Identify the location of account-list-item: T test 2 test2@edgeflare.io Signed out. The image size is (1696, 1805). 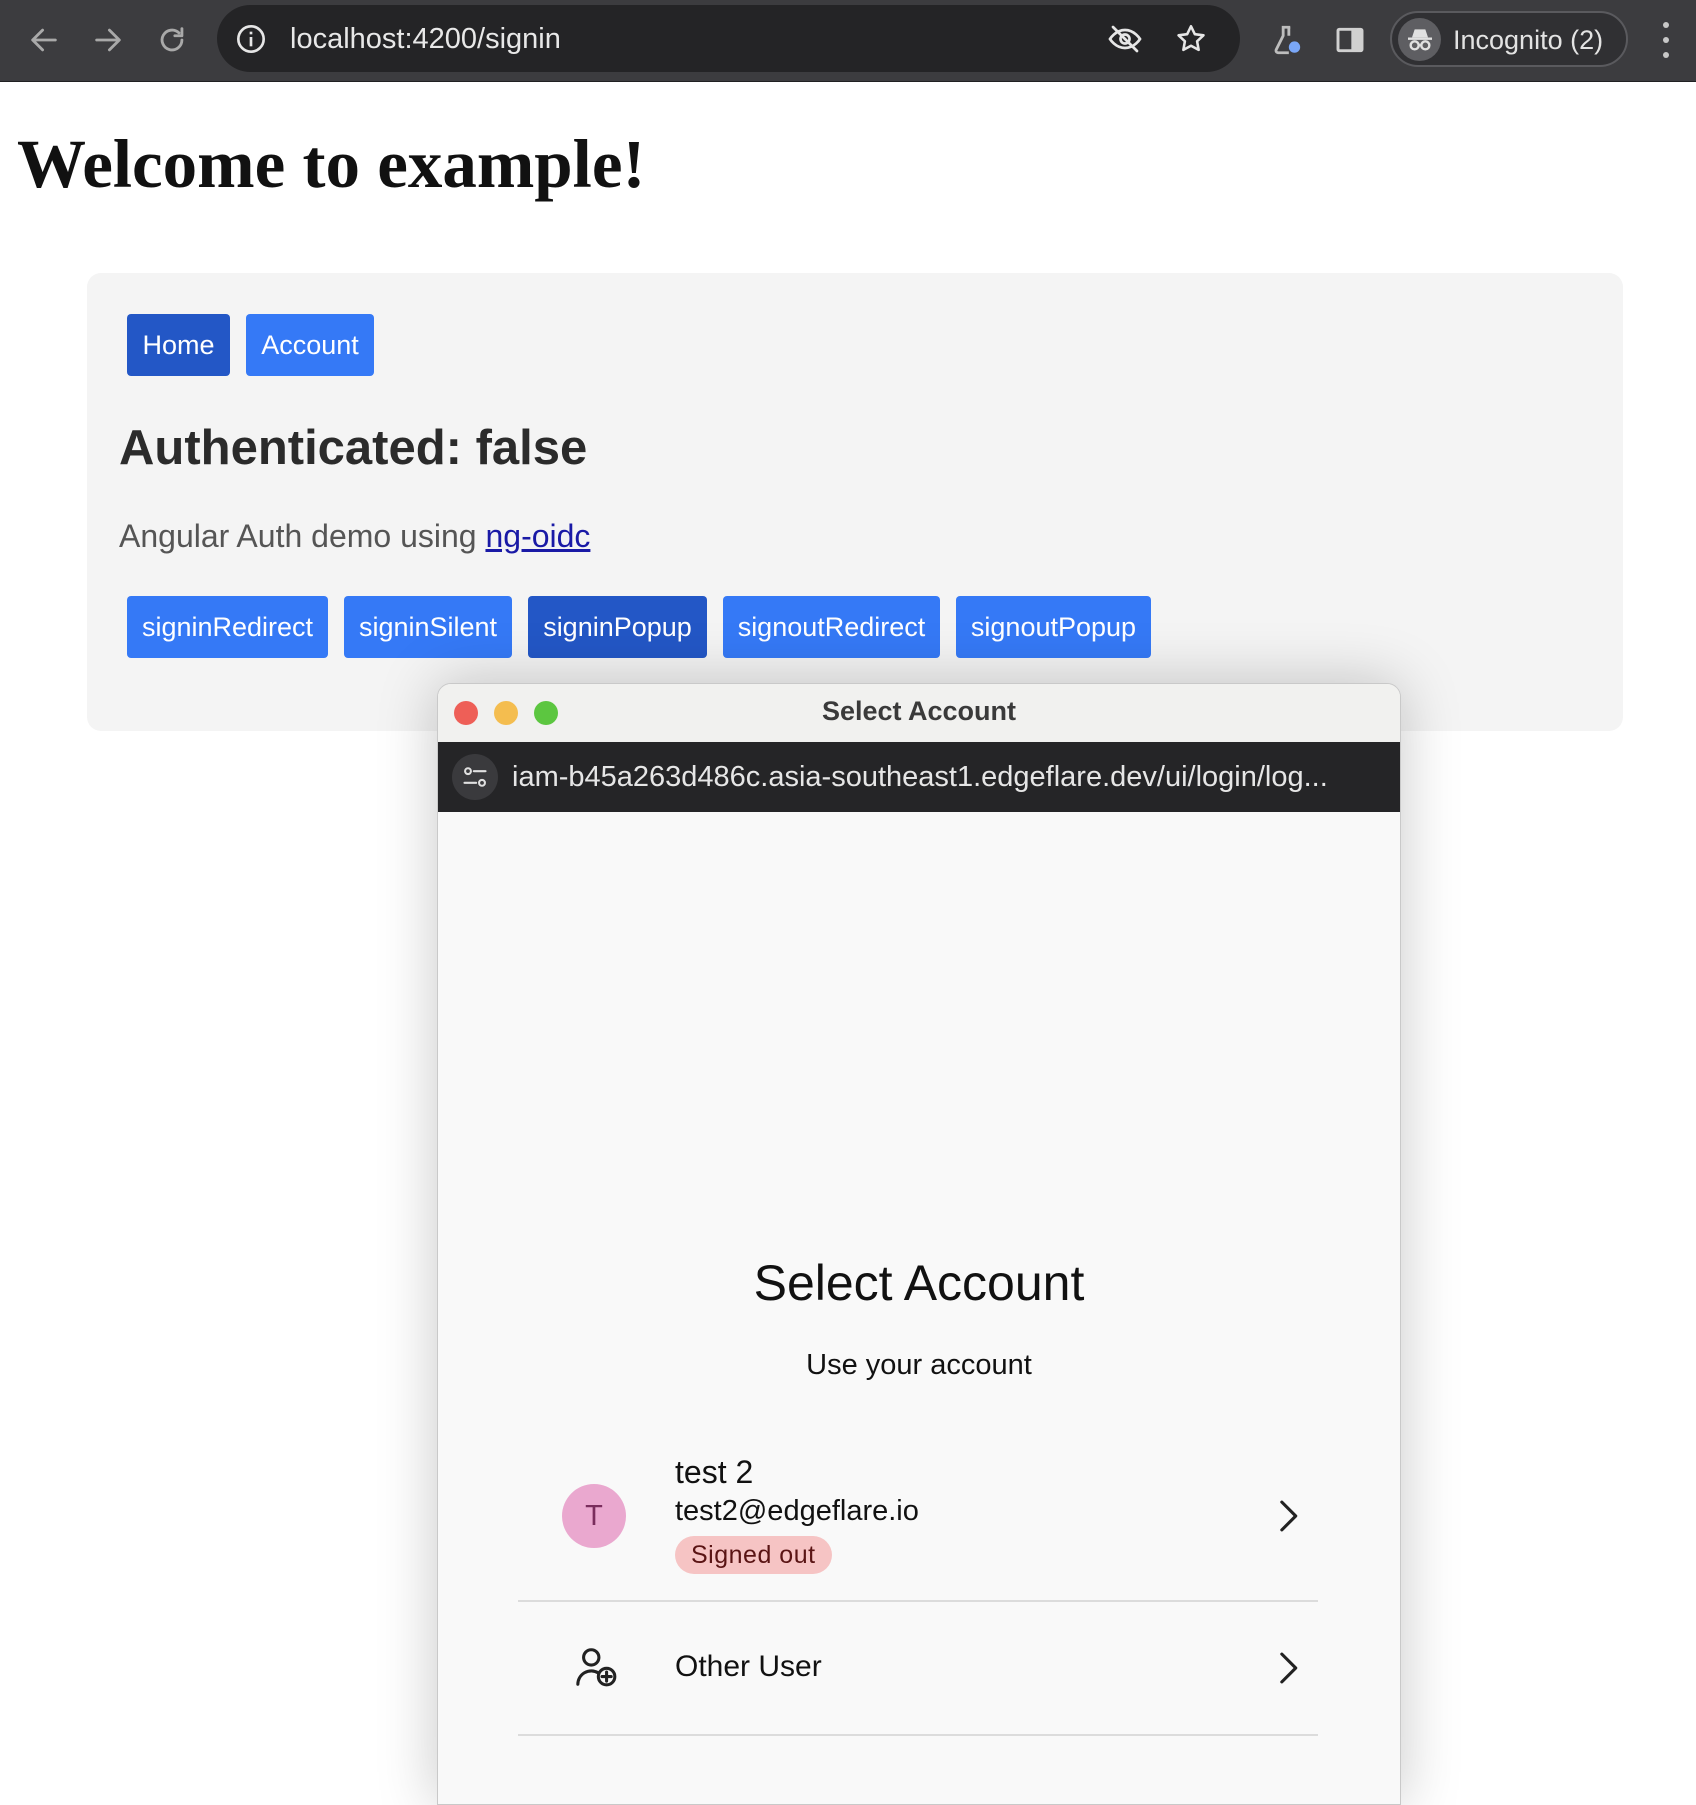
(918, 1518).